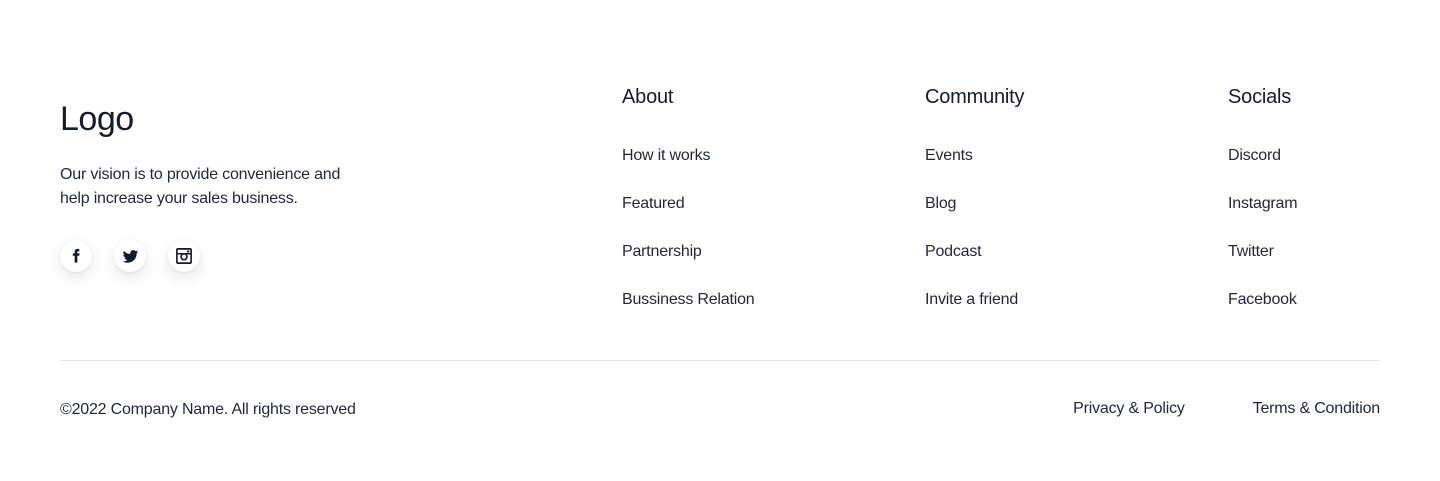 The image size is (1440, 481). I want to click on social-icons-row, so click(130, 256).